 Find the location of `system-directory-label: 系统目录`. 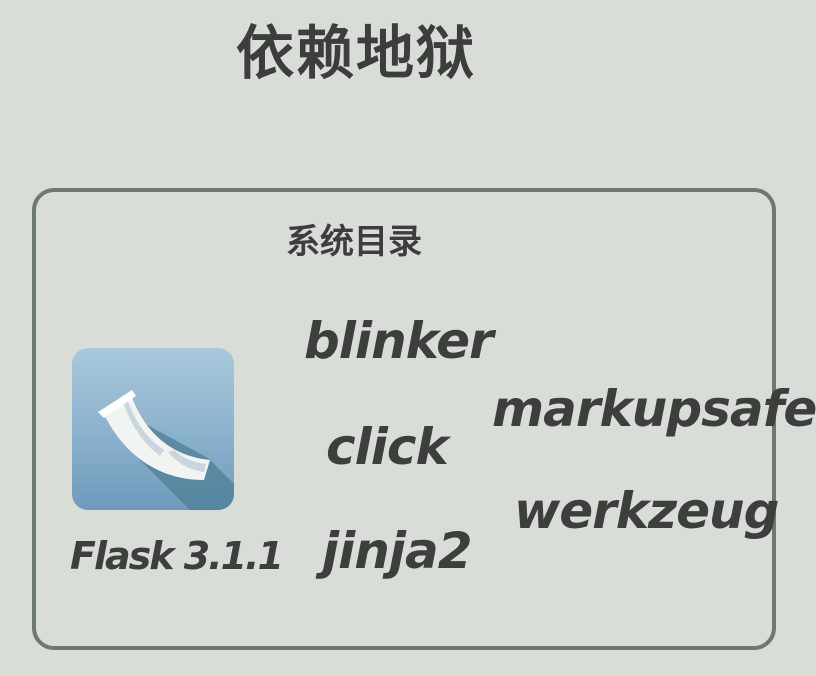

system-directory-label: 系统目录 is located at coordinates (354, 242).